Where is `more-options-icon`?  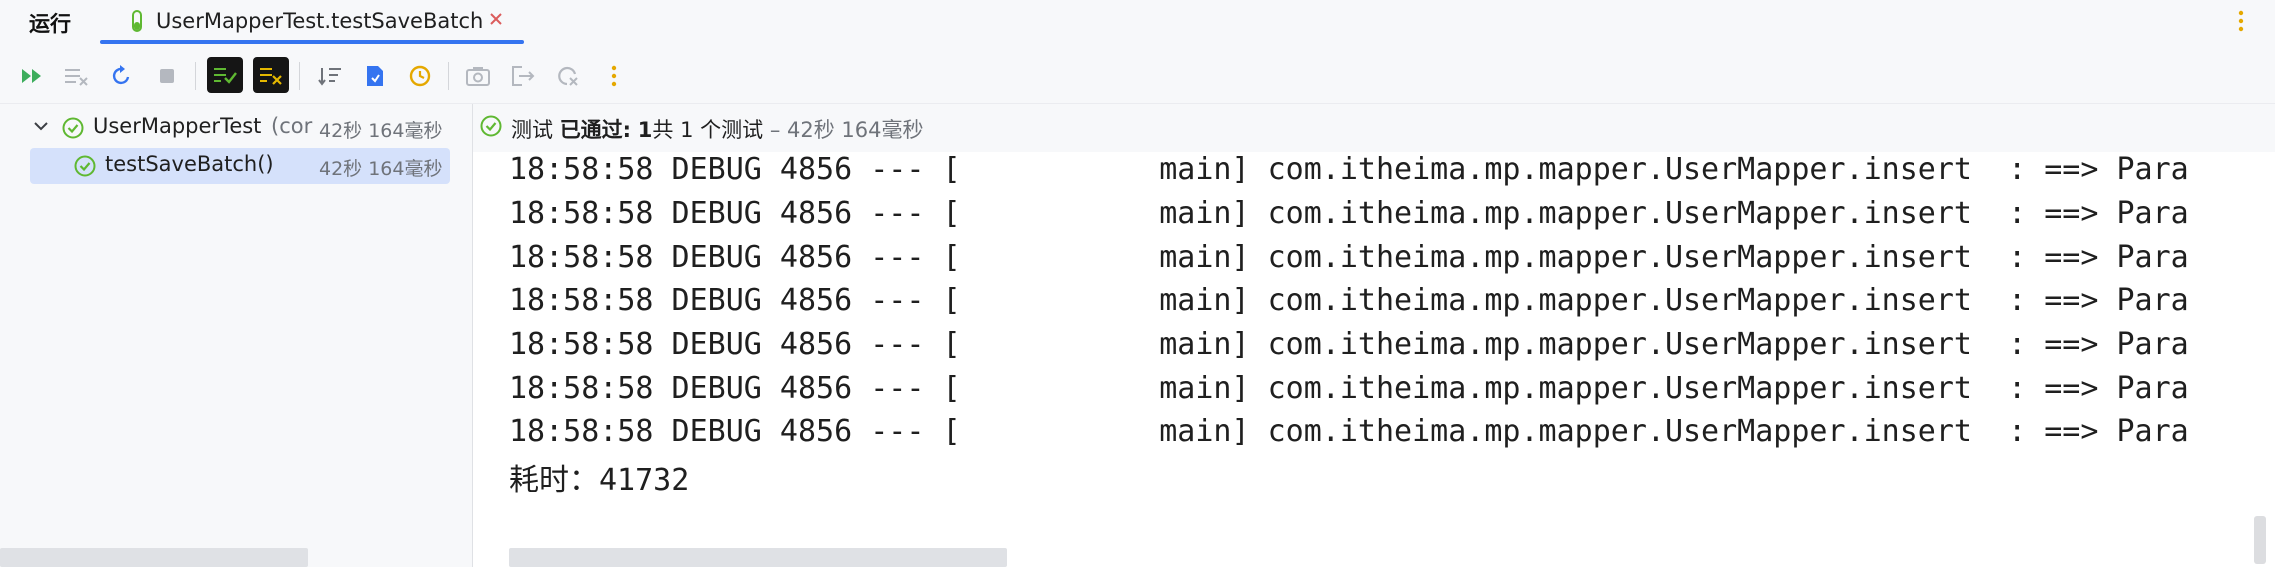 more-options-icon is located at coordinates (2241, 23).